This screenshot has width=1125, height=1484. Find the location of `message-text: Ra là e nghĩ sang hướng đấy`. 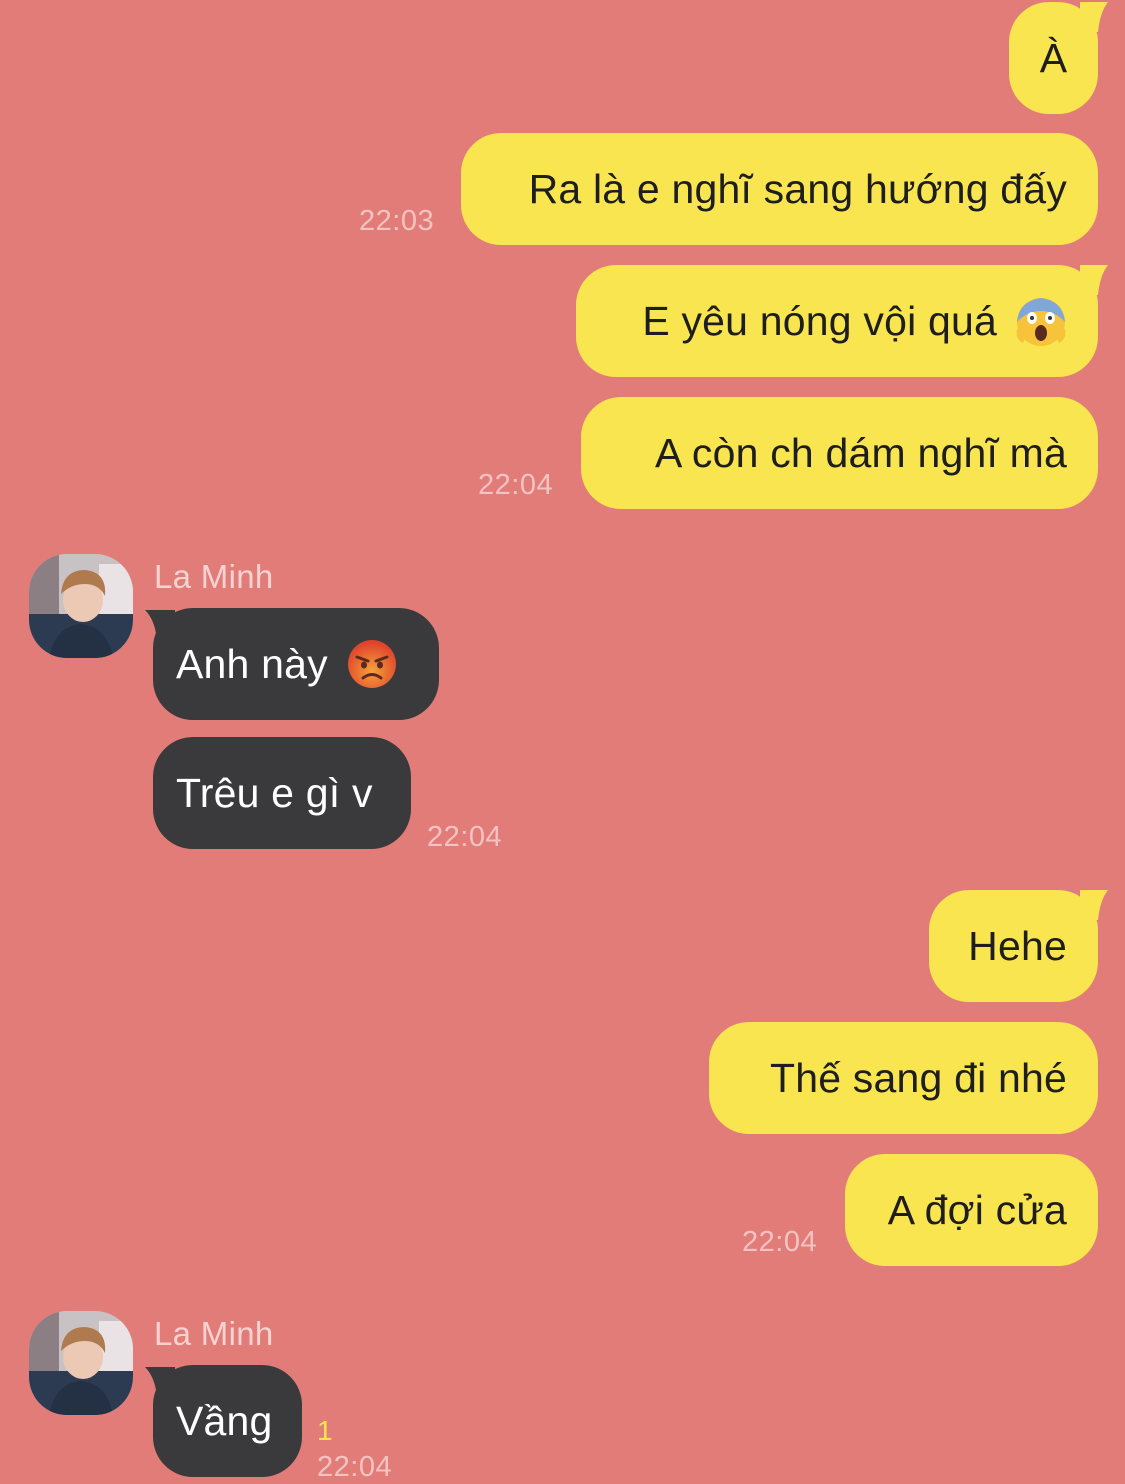

message-text: Ra là e nghĩ sang hướng đấy is located at coordinates (797, 188).